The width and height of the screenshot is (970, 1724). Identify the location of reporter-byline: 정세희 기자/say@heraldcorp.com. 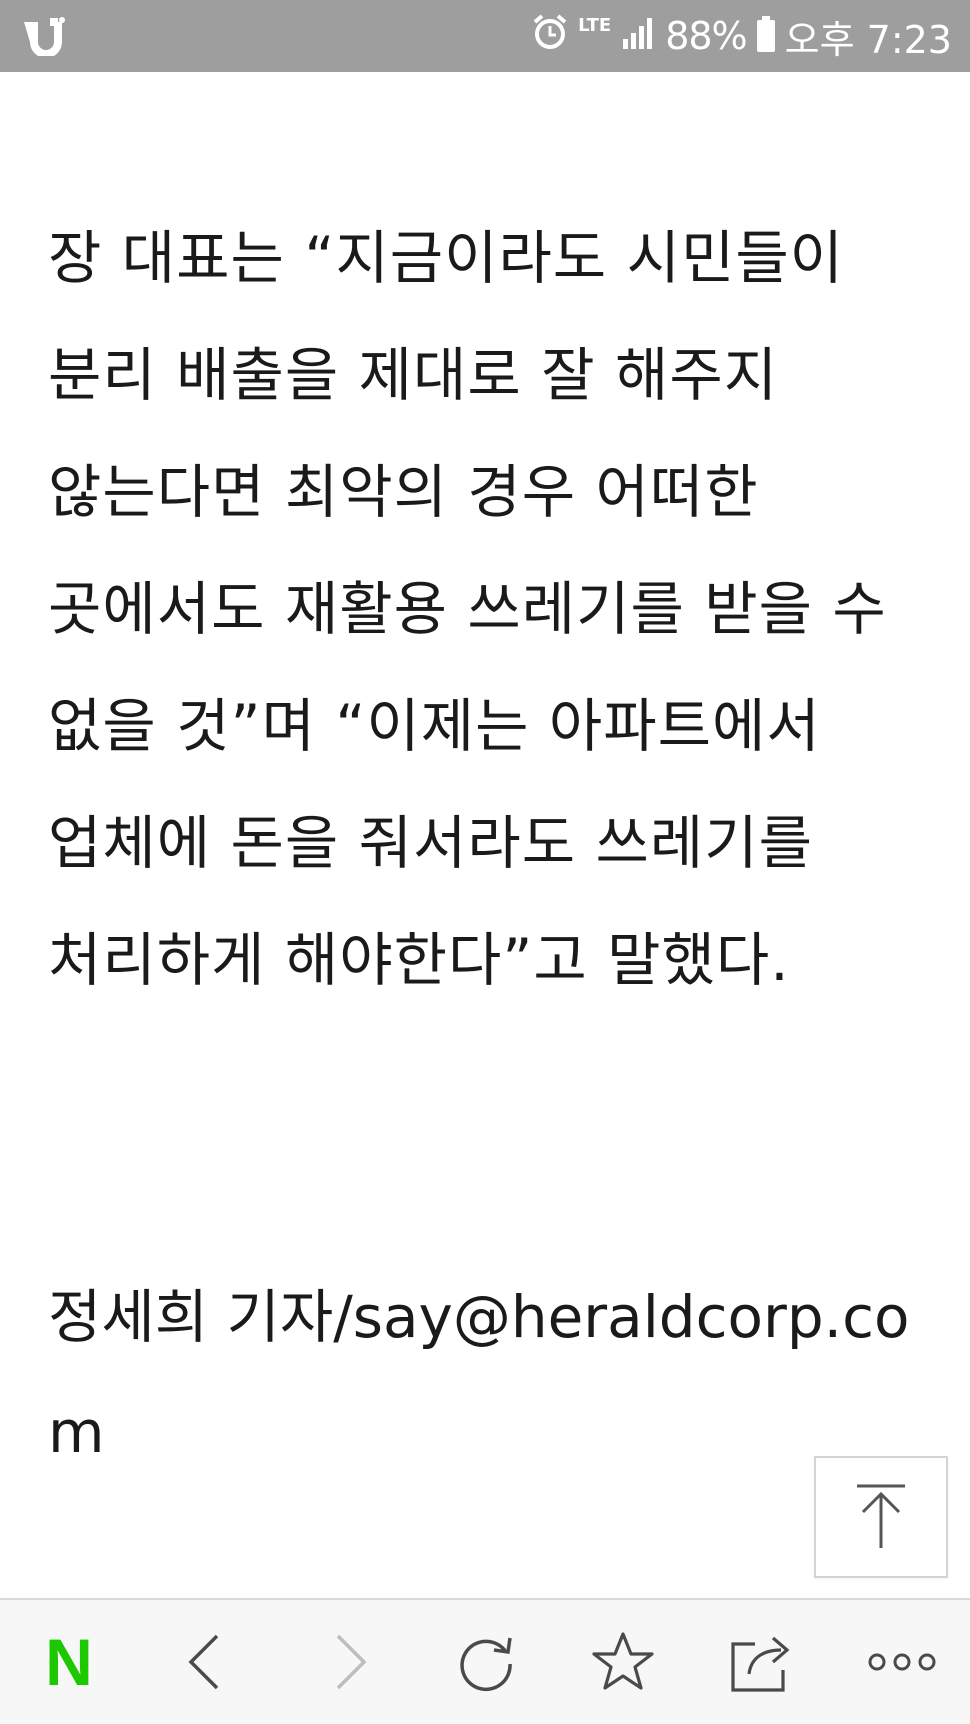
(479, 1374).